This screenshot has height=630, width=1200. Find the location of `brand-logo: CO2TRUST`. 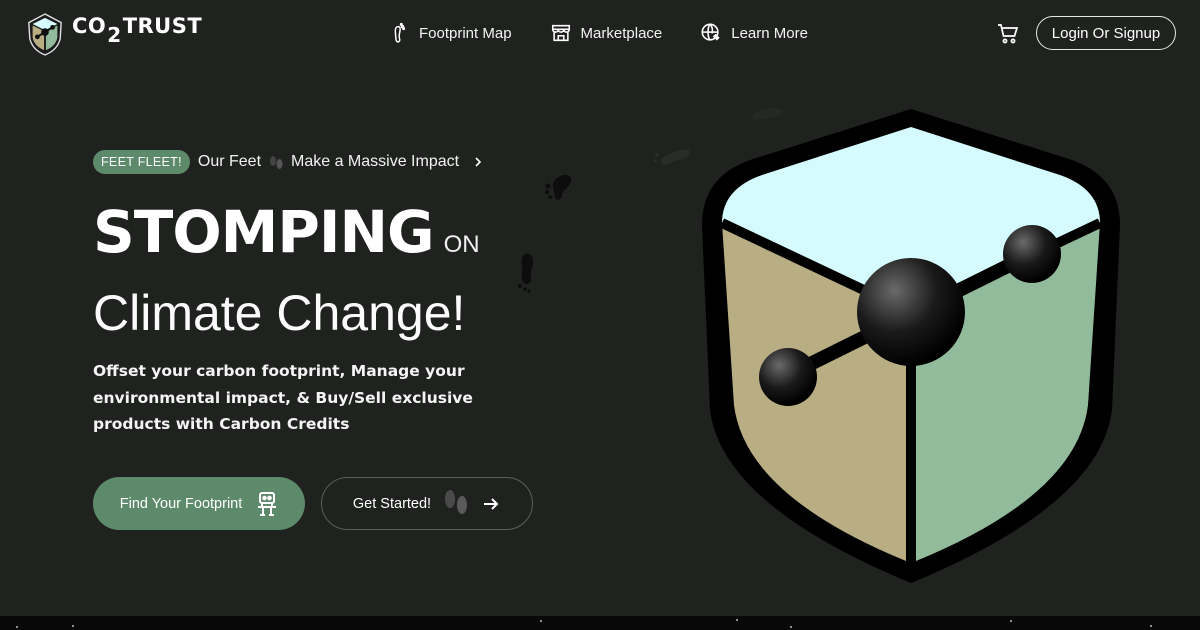

brand-logo: CO2TRUST is located at coordinates (114, 34).